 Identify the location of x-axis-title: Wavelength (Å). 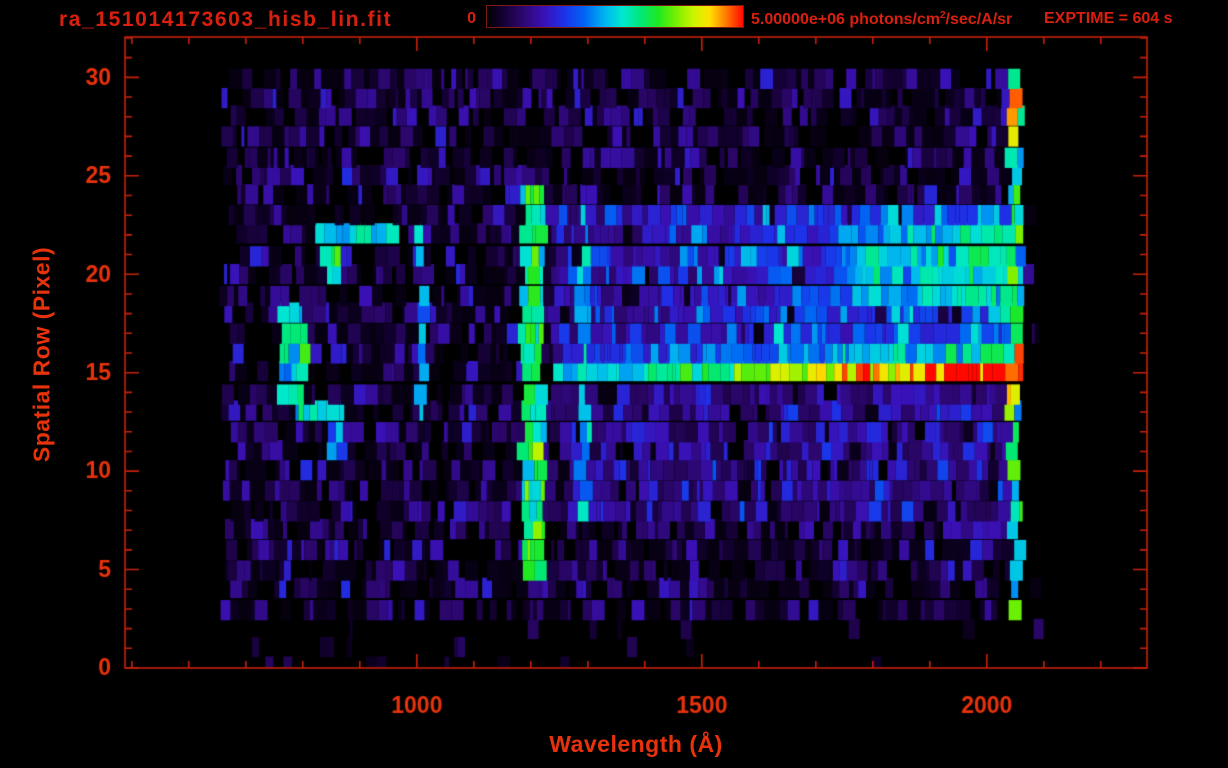
(636, 744).